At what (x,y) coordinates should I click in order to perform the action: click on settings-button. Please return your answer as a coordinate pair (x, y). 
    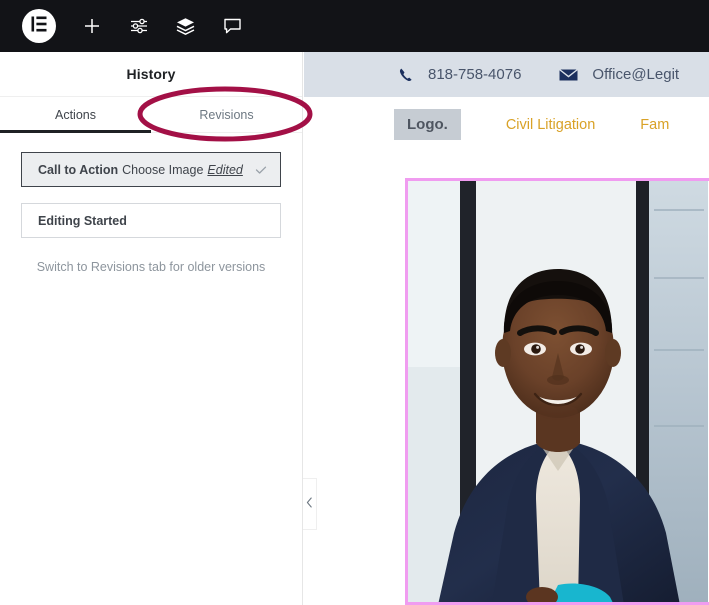
    Looking at the image, I should click on (138, 26).